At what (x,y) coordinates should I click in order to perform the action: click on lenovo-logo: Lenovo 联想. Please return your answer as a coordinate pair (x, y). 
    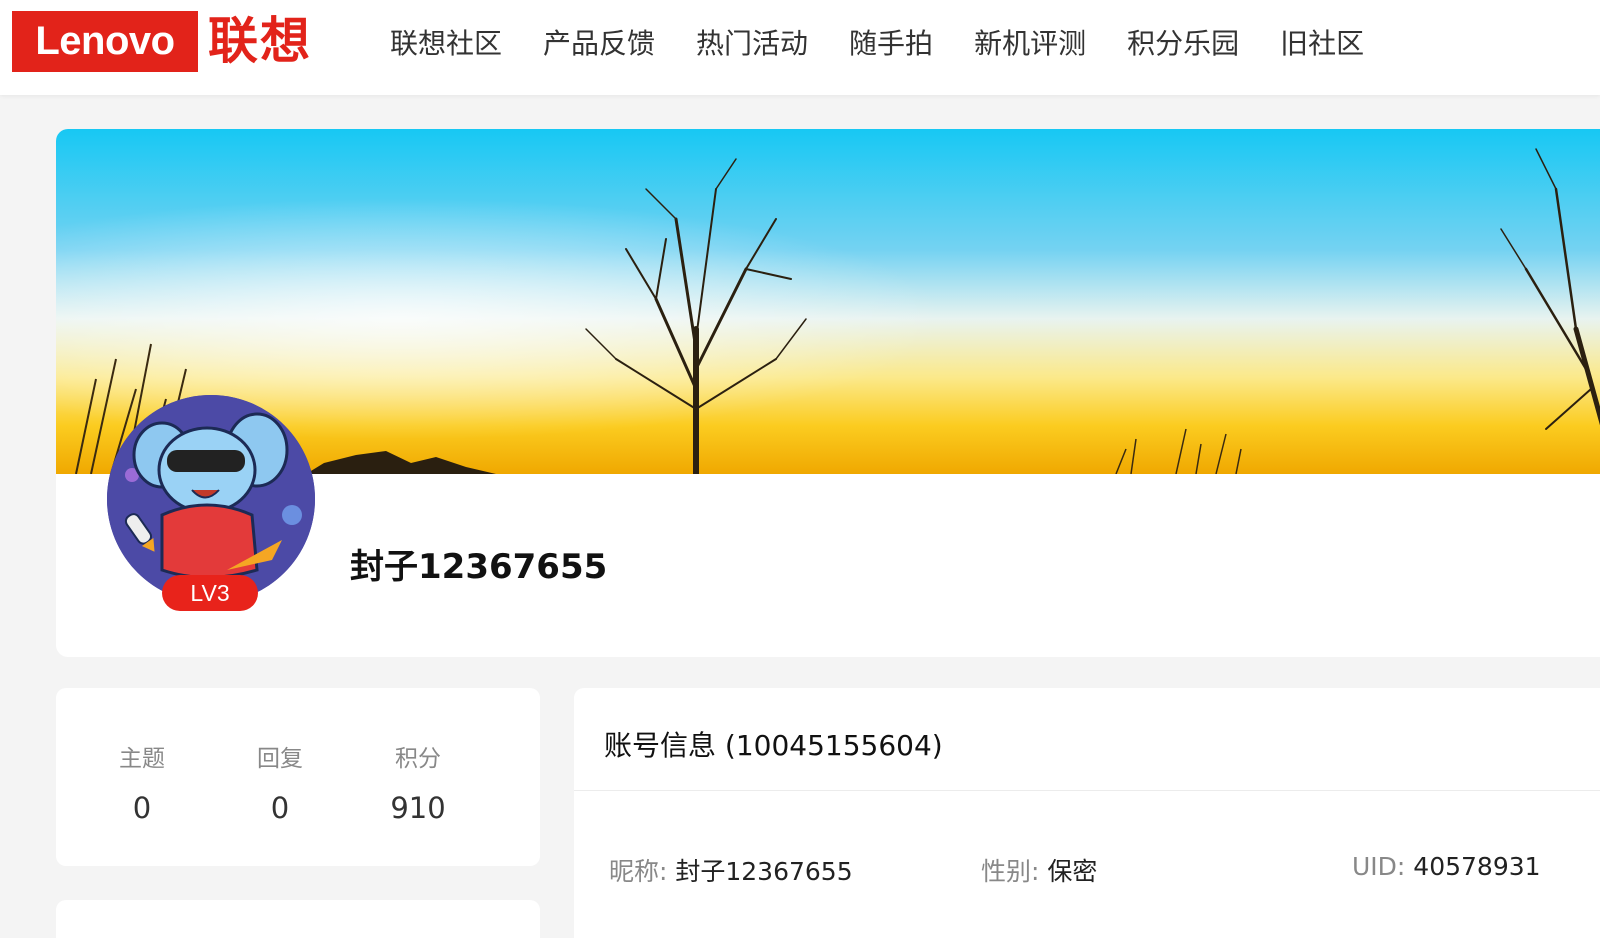
    Looking at the image, I should click on (162, 41).